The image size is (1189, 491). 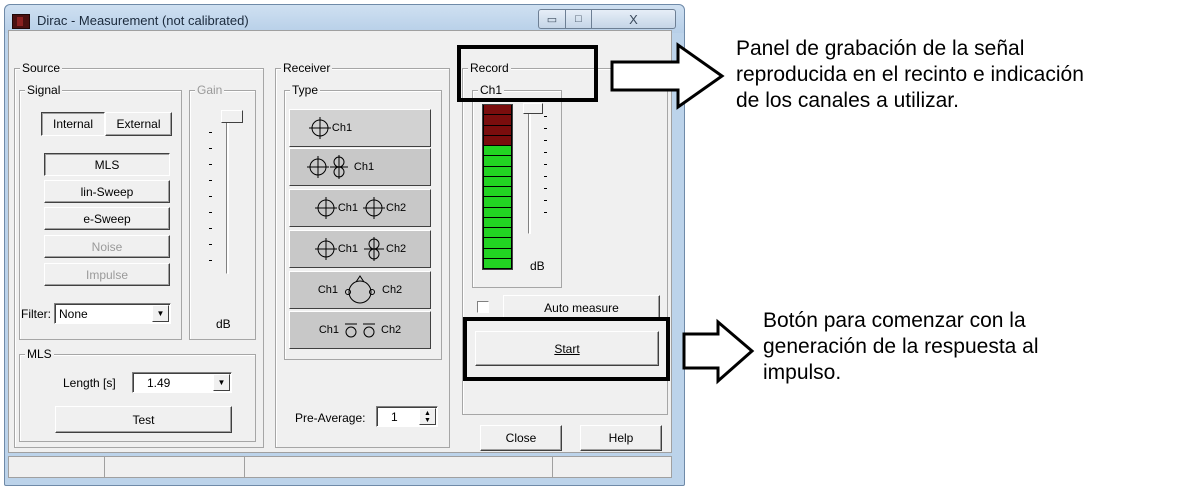 I want to click on start-annotation-line-3: impulso., so click(x=802, y=372).